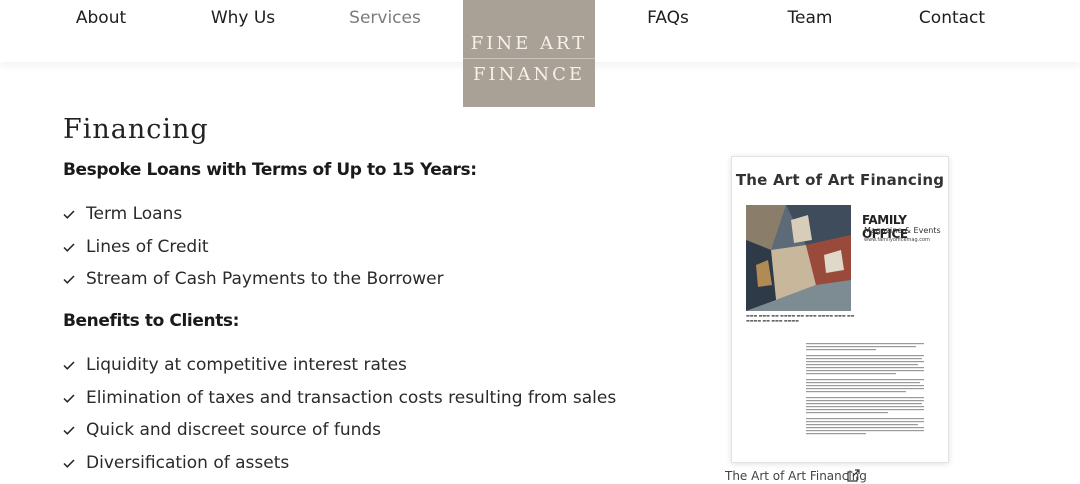  I want to click on cubist-painting-image, so click(798, 258).